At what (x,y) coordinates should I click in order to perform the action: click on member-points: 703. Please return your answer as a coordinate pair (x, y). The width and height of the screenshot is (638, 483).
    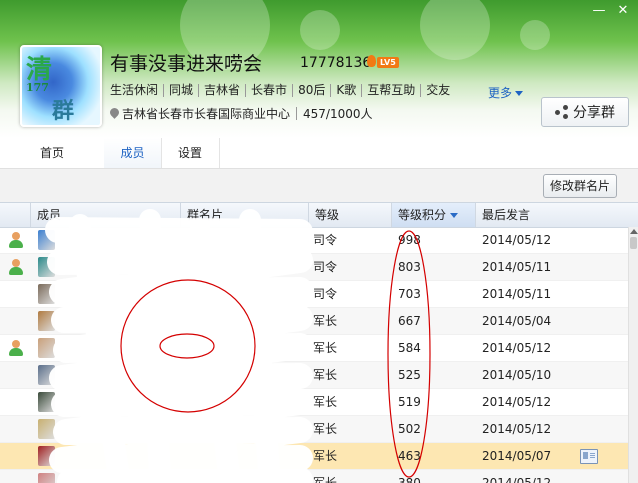
    Looking at the image, I should click on (409, 294).